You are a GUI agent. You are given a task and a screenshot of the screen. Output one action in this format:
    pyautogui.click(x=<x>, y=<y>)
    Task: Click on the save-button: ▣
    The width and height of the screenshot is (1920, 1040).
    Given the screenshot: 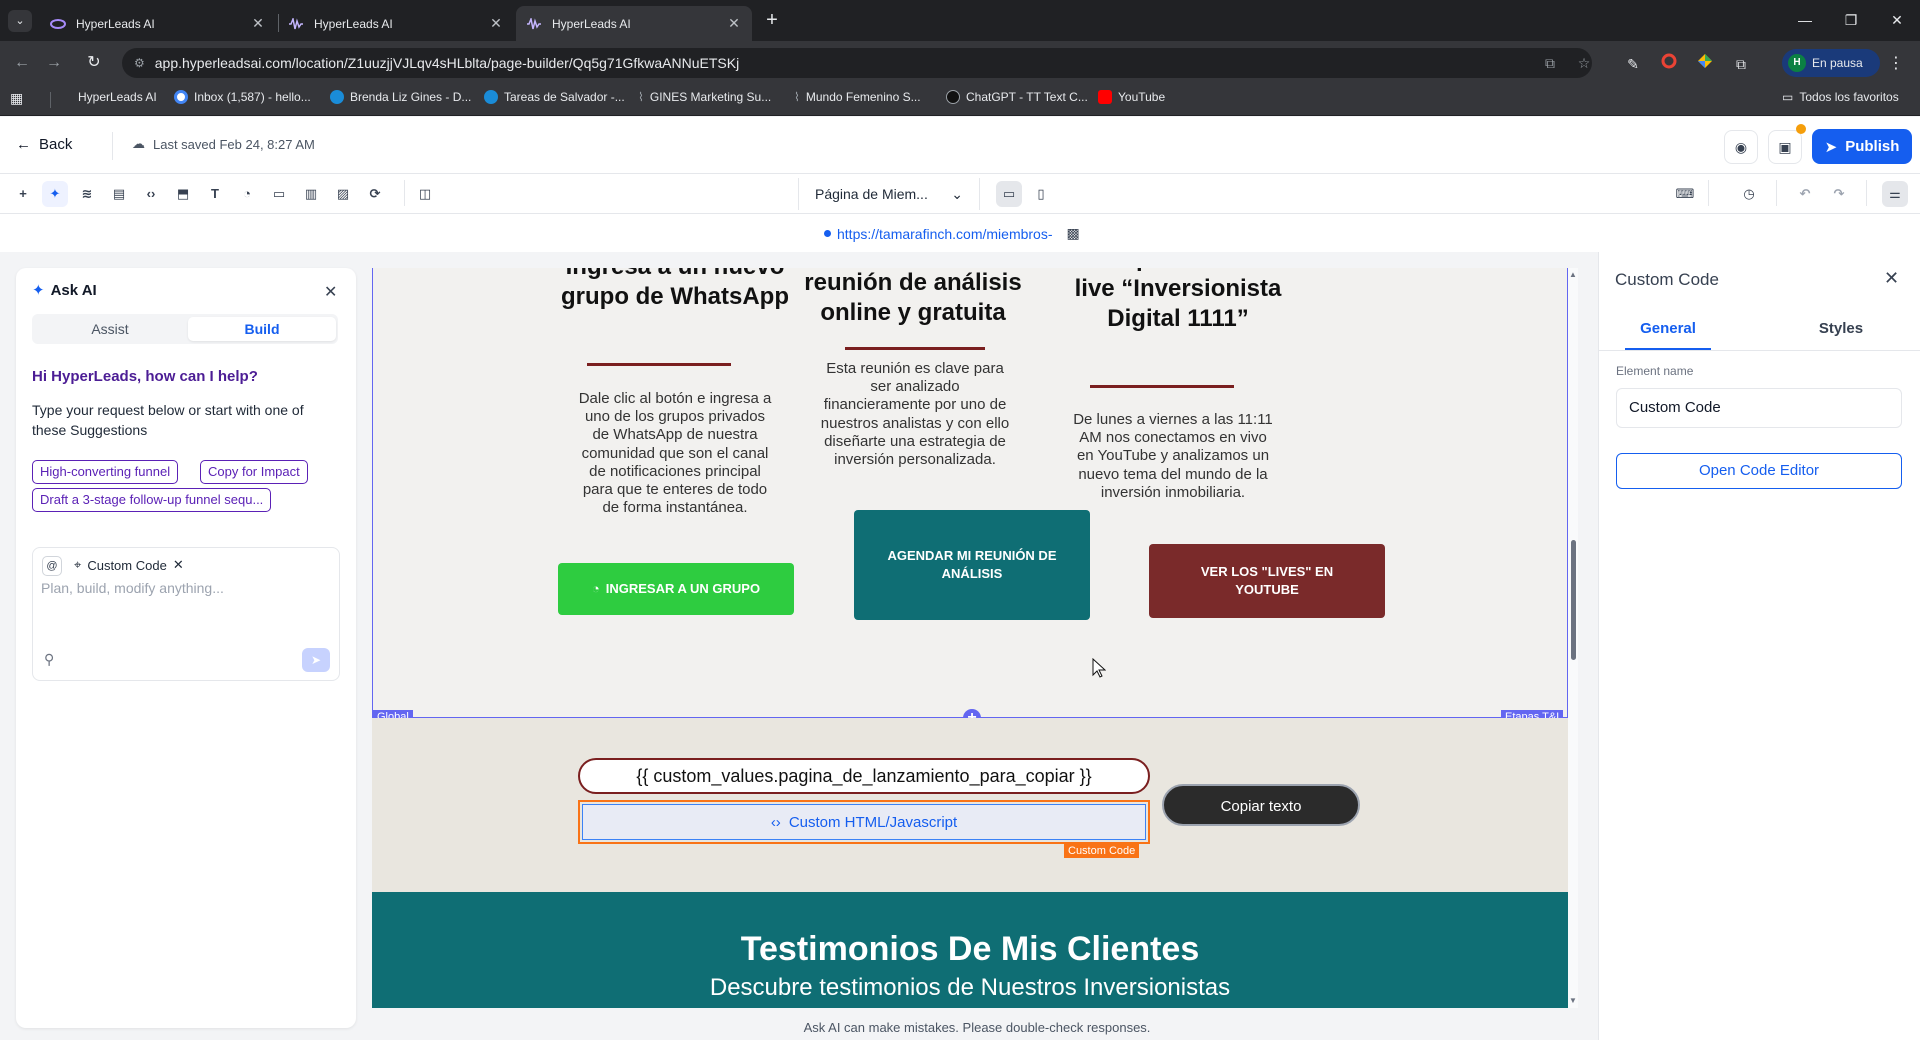 What is the action you would take?
    pyautogui.click(x=1785, y=147)
    